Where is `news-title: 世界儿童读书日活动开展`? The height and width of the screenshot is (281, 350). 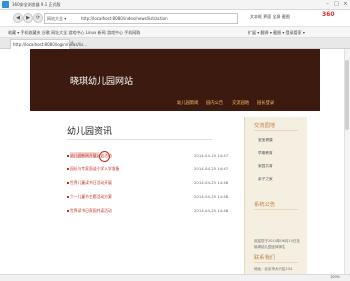
news-title: 世界儿童读书日活动开展 is located at coordinates (91, 183).